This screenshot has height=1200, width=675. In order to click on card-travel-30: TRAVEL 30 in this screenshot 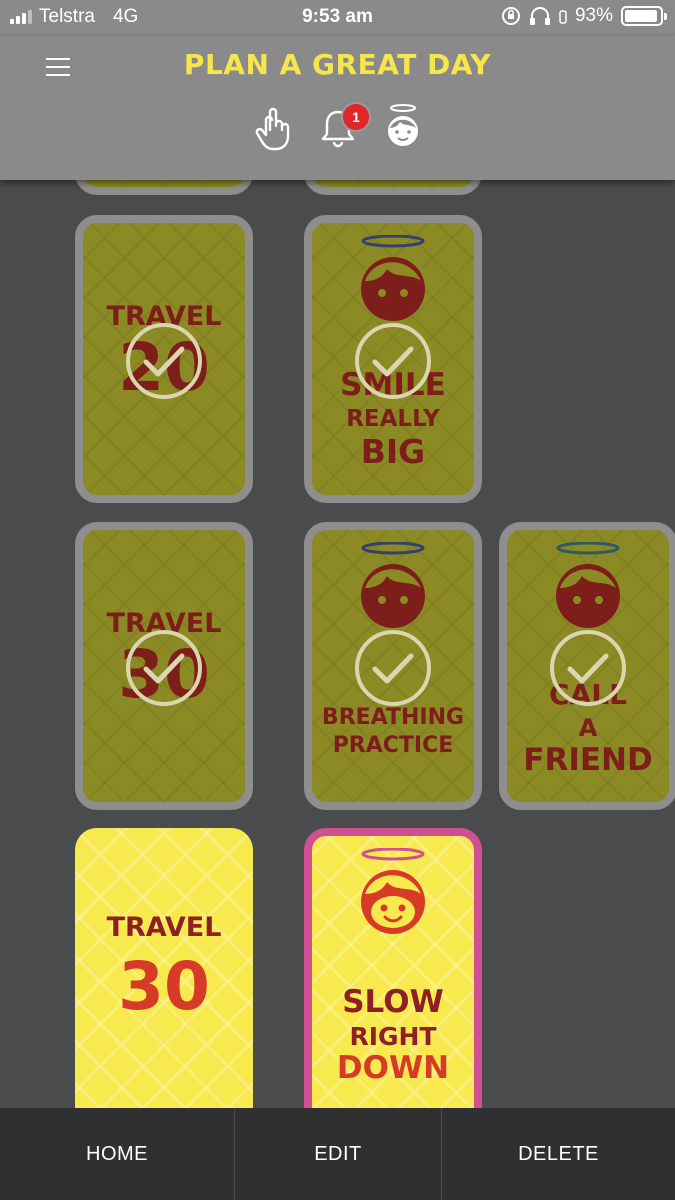, I will do `click(164, 968)`.